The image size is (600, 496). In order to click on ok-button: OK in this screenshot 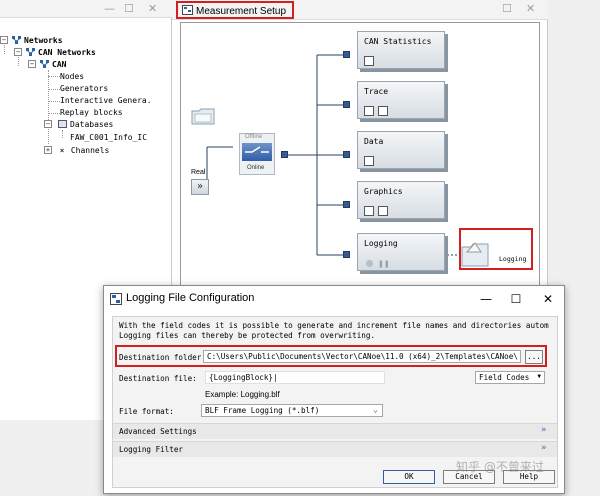, I will do `click(409, 477)`.